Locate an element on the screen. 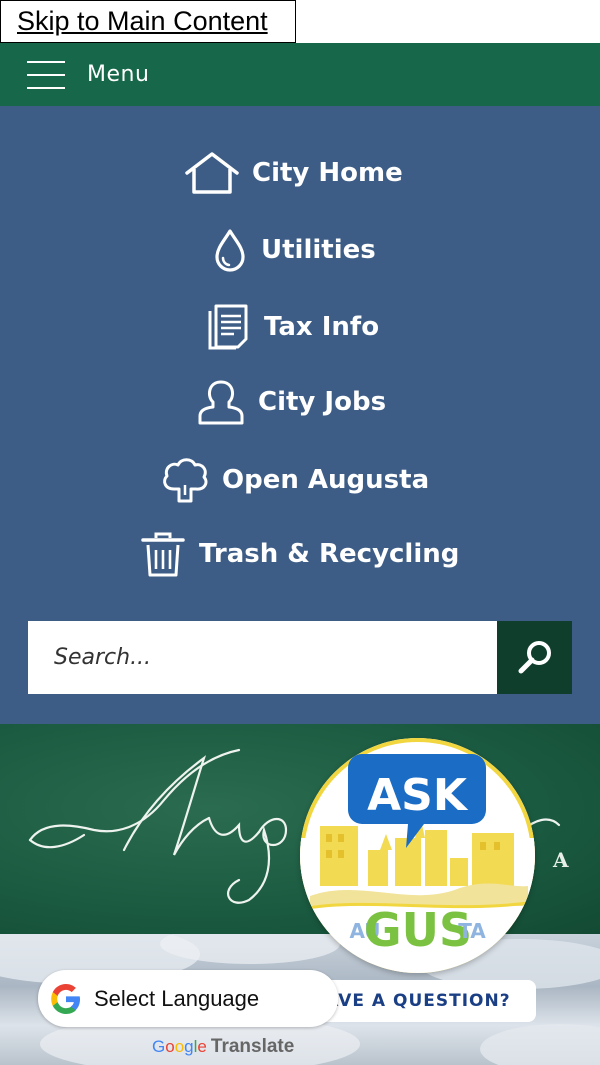 This screenshot has height=1065, width=600. nav-item-label: City Home is located at coordinates (327, 173).